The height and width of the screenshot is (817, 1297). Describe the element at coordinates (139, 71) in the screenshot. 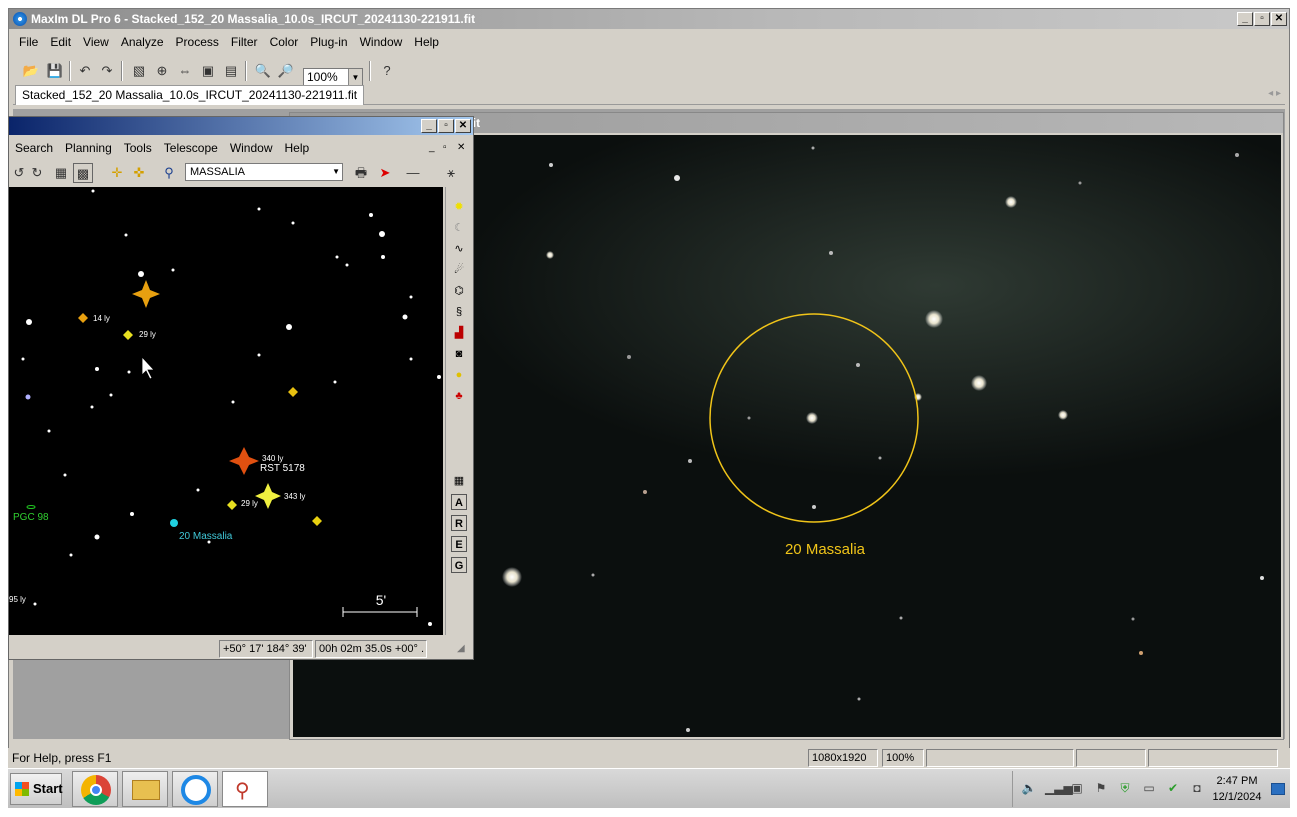

I see `screen-stretch-icon: ▧` at that location.